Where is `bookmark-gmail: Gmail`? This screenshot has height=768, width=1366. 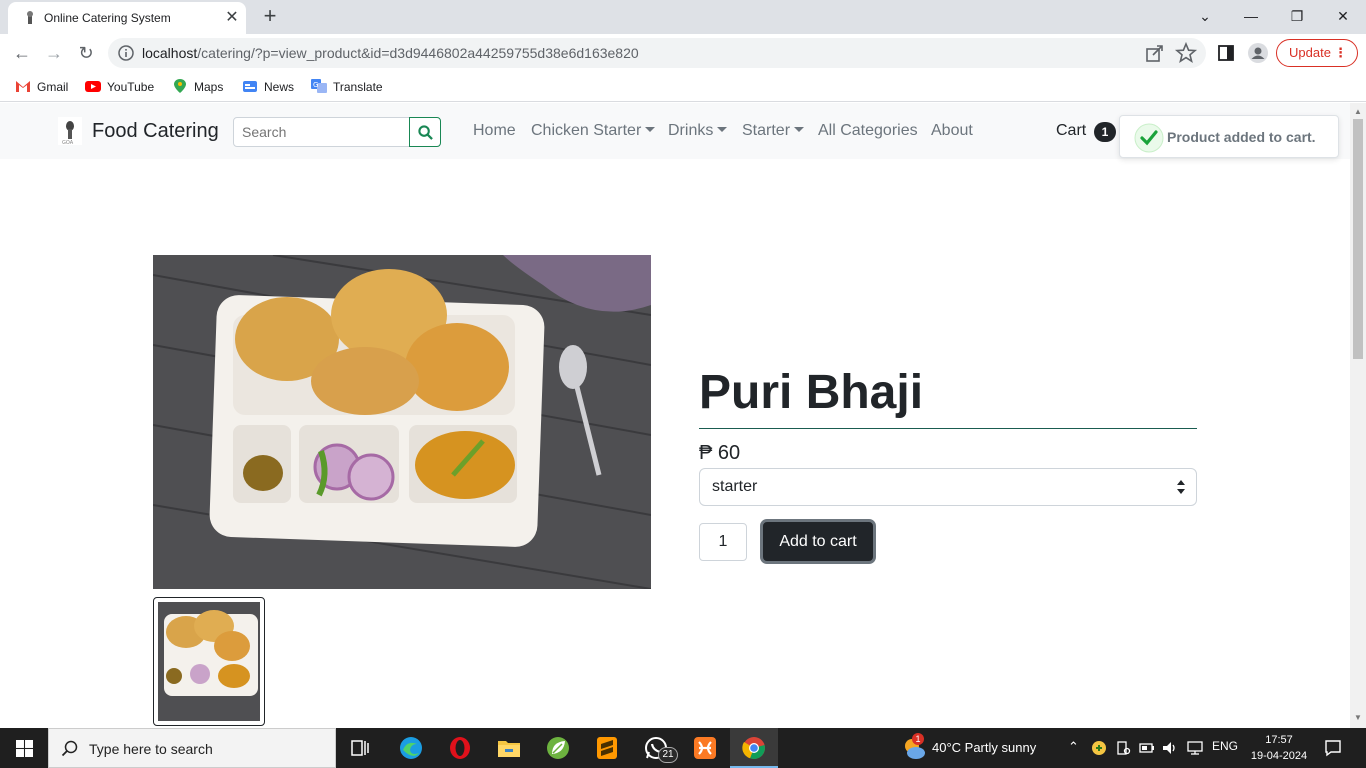
bookmark-gmail: Gmail is located at coordinates (41, 87).